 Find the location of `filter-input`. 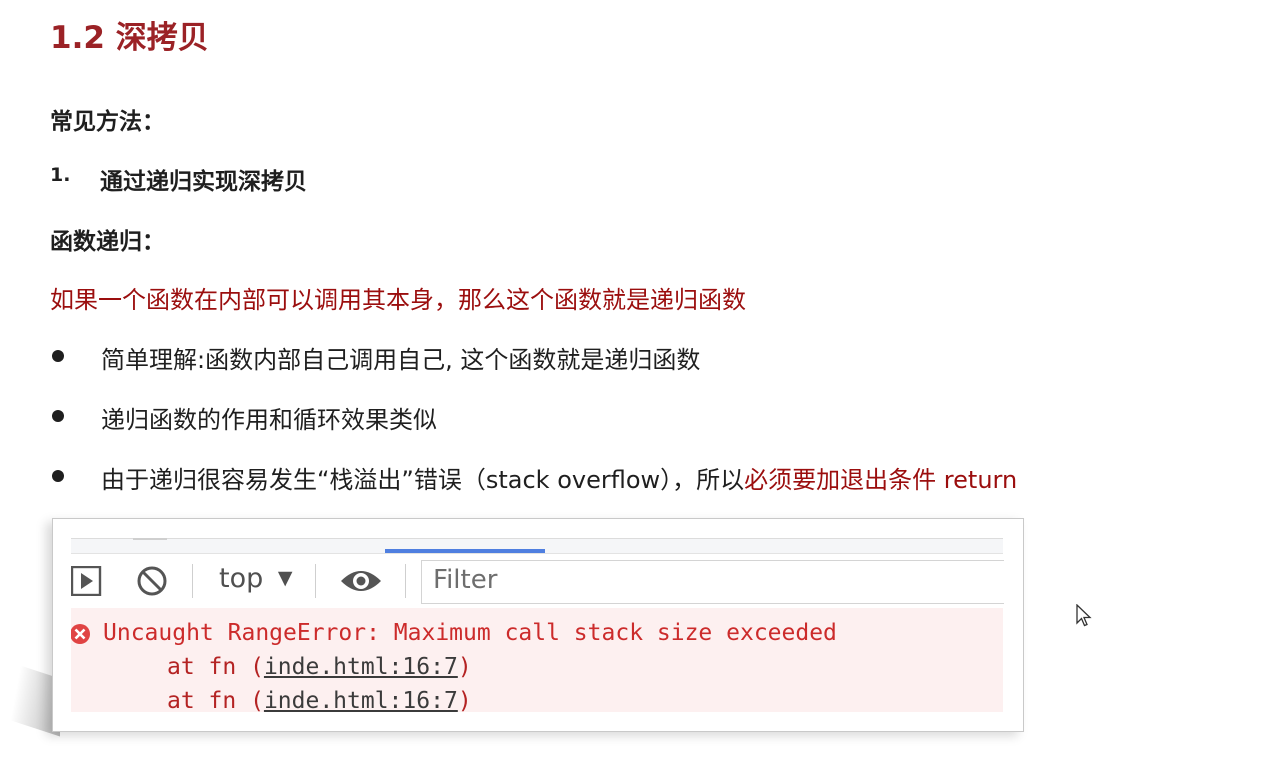

filter-input is located at coordinates (712, 582).